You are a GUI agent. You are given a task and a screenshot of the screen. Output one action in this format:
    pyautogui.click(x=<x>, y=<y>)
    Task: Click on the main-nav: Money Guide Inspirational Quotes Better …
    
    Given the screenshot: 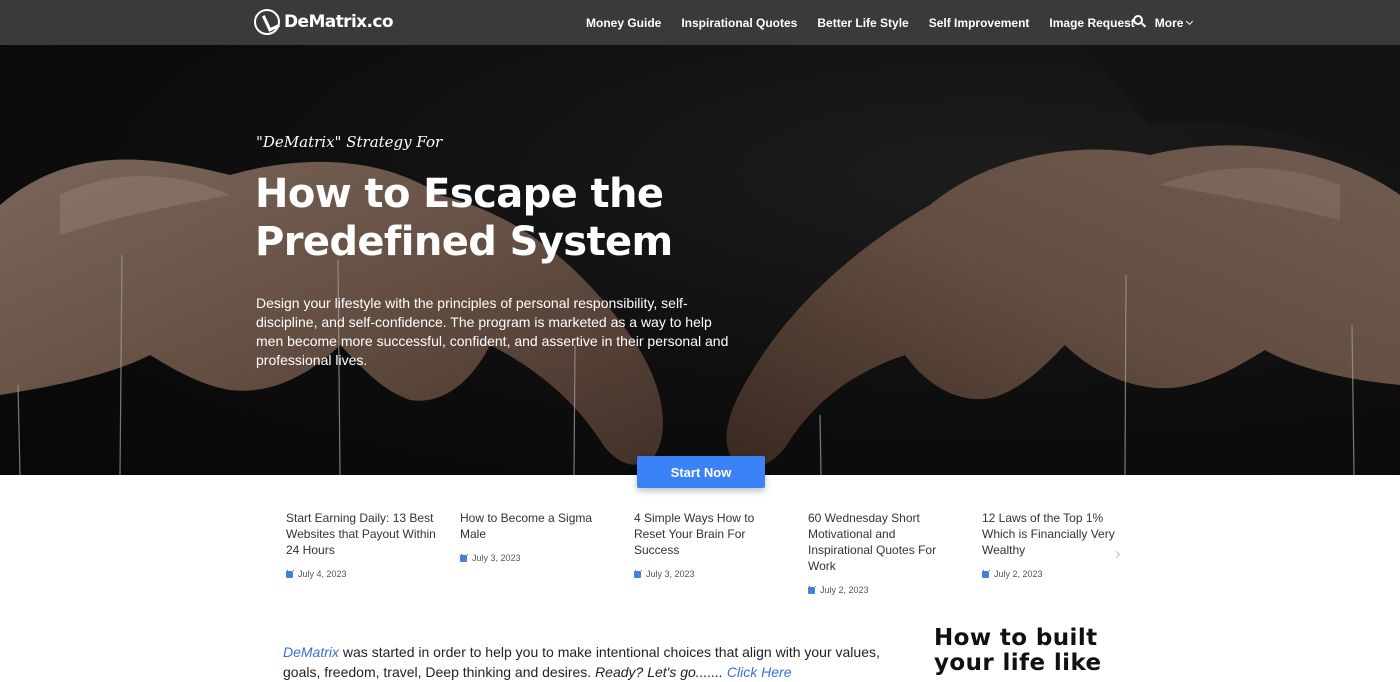 What is the action you would take?
    pyautogui.click(x=899, y=22)
    